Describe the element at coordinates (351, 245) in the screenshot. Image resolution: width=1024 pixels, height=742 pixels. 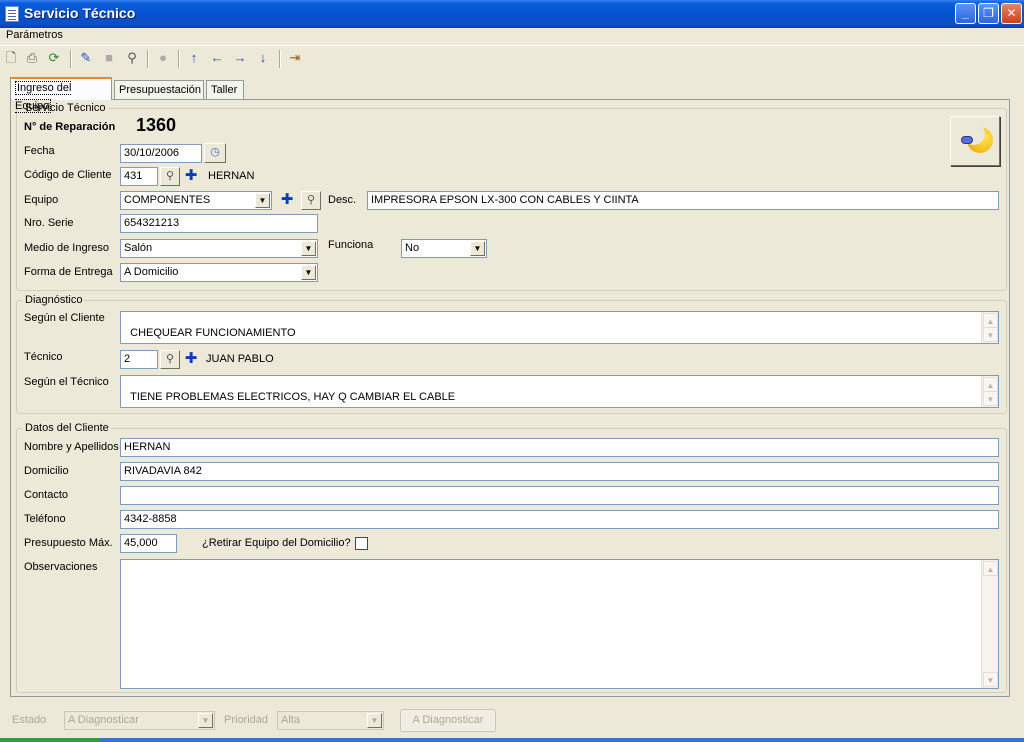
I see `funciona-label: Funciona` at that location.